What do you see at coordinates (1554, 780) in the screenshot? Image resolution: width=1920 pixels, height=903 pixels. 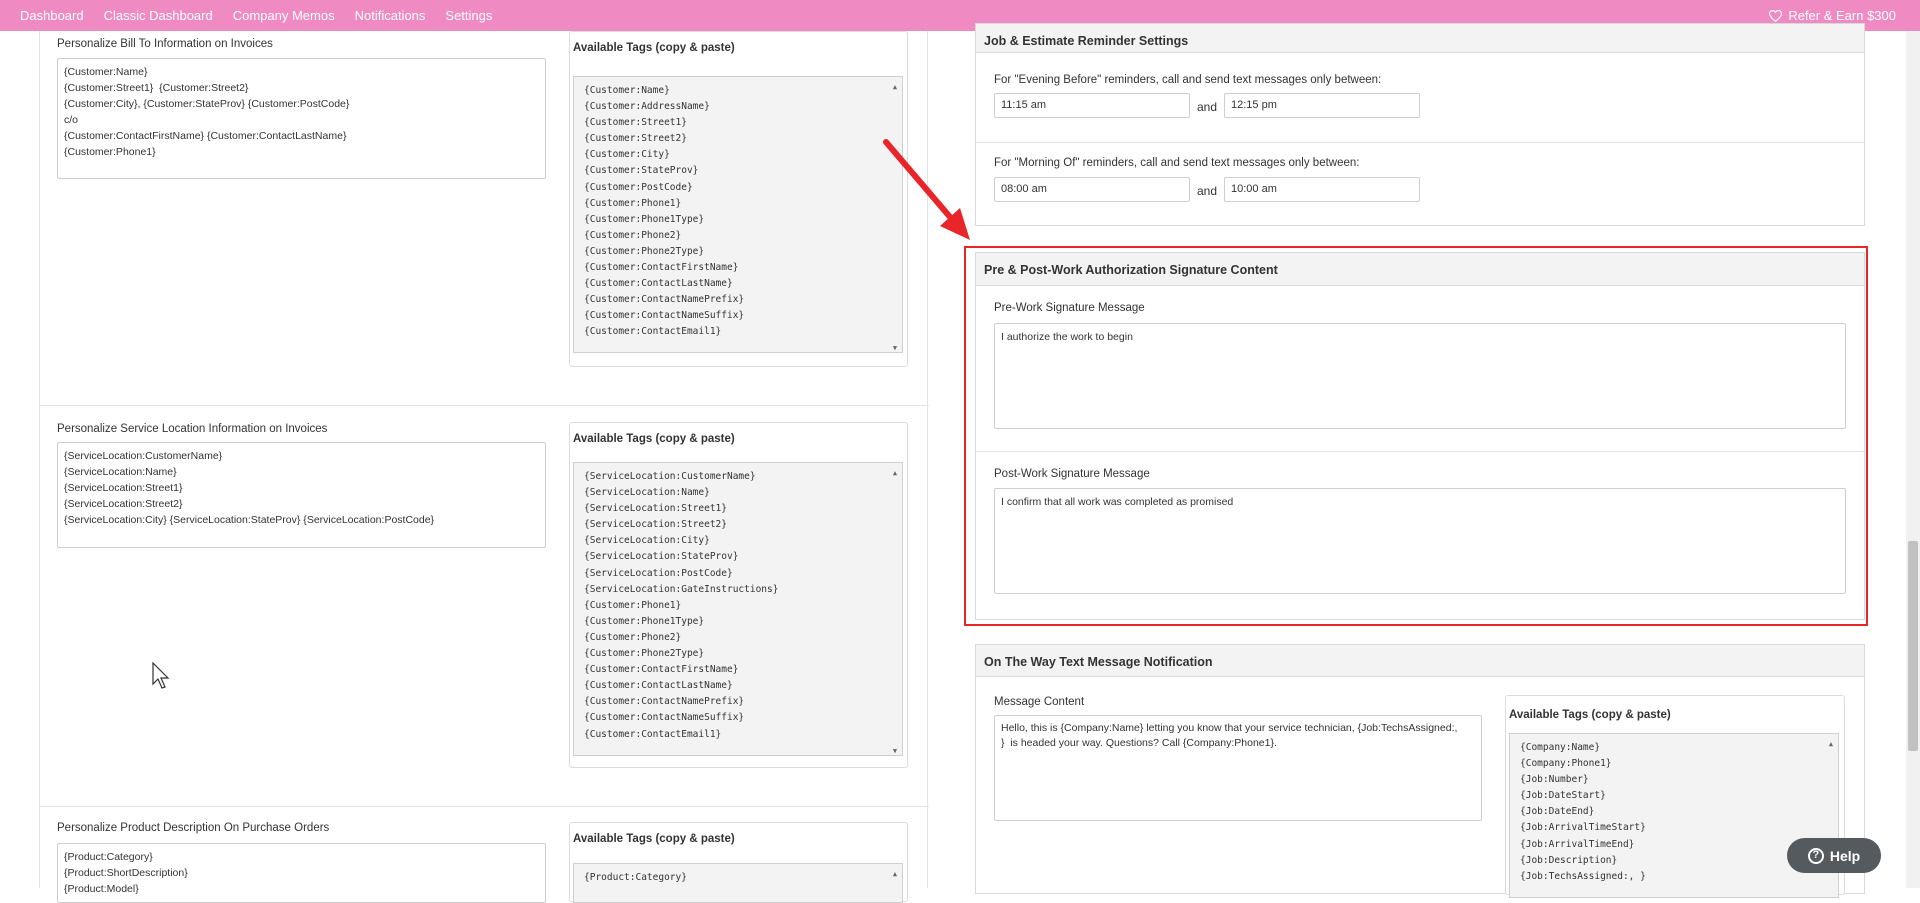 I see `tag-item: {Job:Number}` at bounding box center [1554, 780].